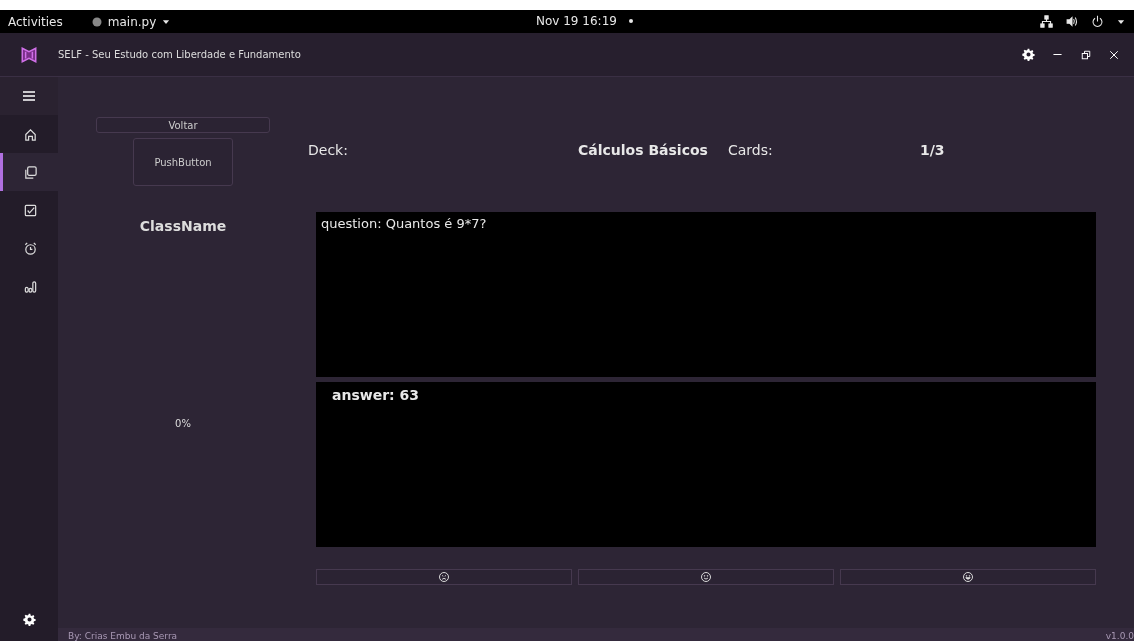 The height and width of the screenshot is (641, 1134). I want to click on image-button: PushButton, so click(183, 162).